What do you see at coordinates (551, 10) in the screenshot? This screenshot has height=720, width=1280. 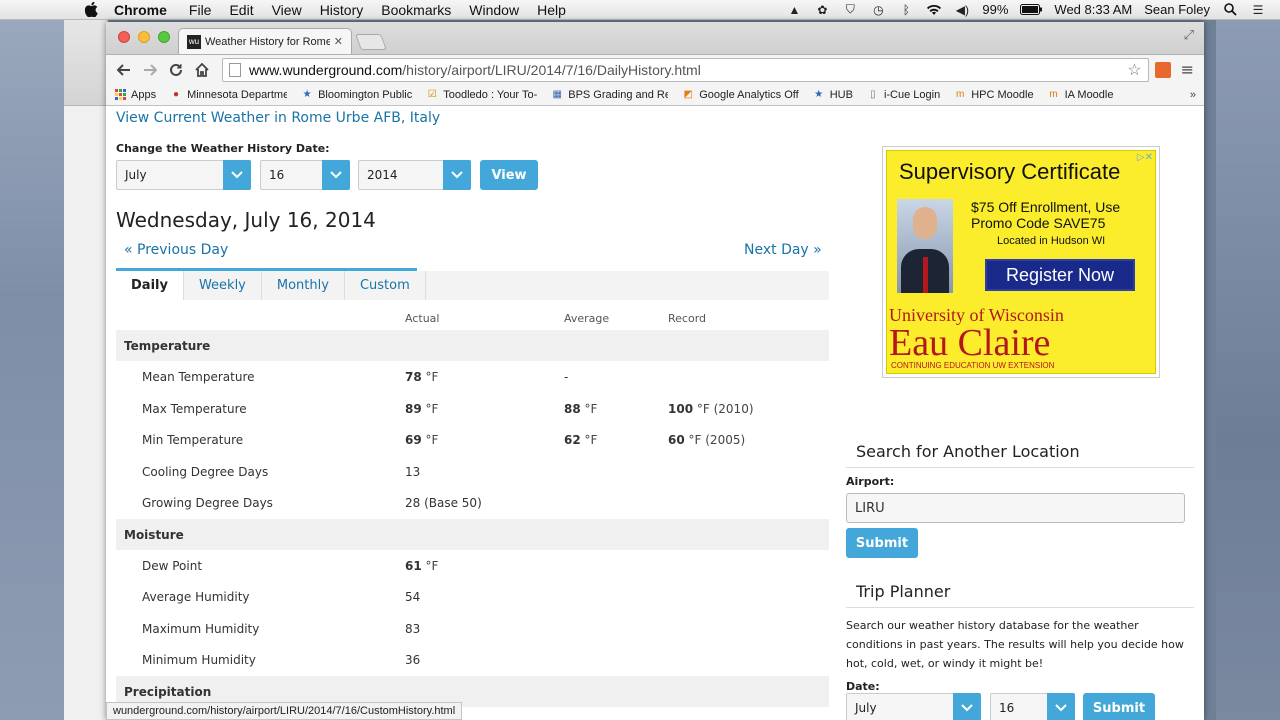 I see `menu-help: Help` at bounding box center [551, 10].